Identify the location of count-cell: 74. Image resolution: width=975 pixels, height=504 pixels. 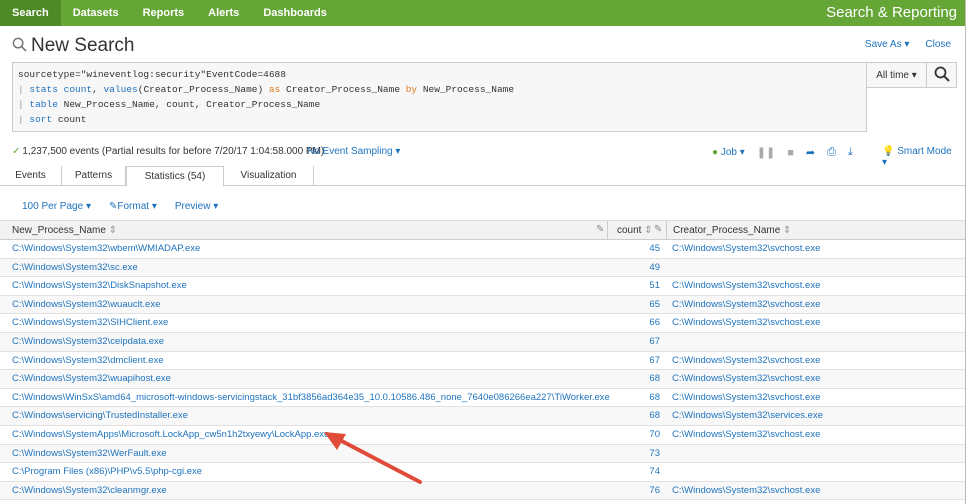
(637, 472).